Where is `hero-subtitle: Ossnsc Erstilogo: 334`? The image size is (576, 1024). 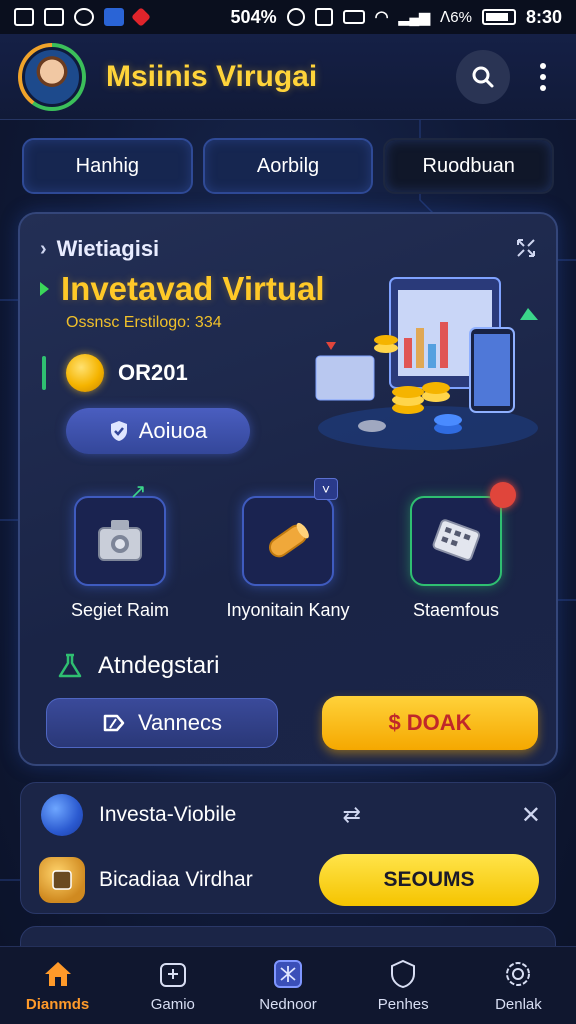
hero-subtitle: Ossnsc Erstilogo: 334 is located at coordinates (144, 322).